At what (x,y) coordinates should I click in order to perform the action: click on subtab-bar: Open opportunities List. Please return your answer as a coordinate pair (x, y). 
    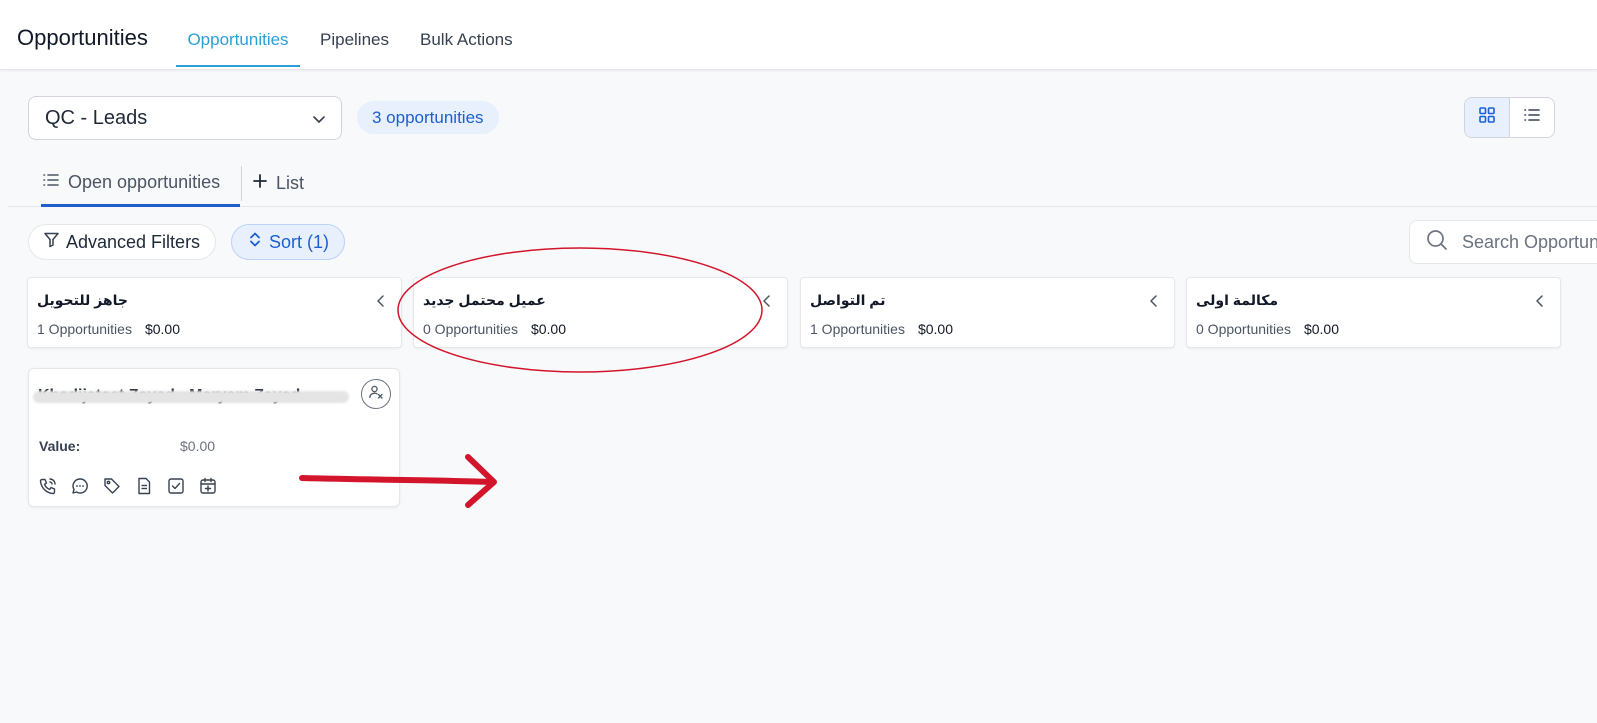
    Looking at the image, I should click on (802, 183).